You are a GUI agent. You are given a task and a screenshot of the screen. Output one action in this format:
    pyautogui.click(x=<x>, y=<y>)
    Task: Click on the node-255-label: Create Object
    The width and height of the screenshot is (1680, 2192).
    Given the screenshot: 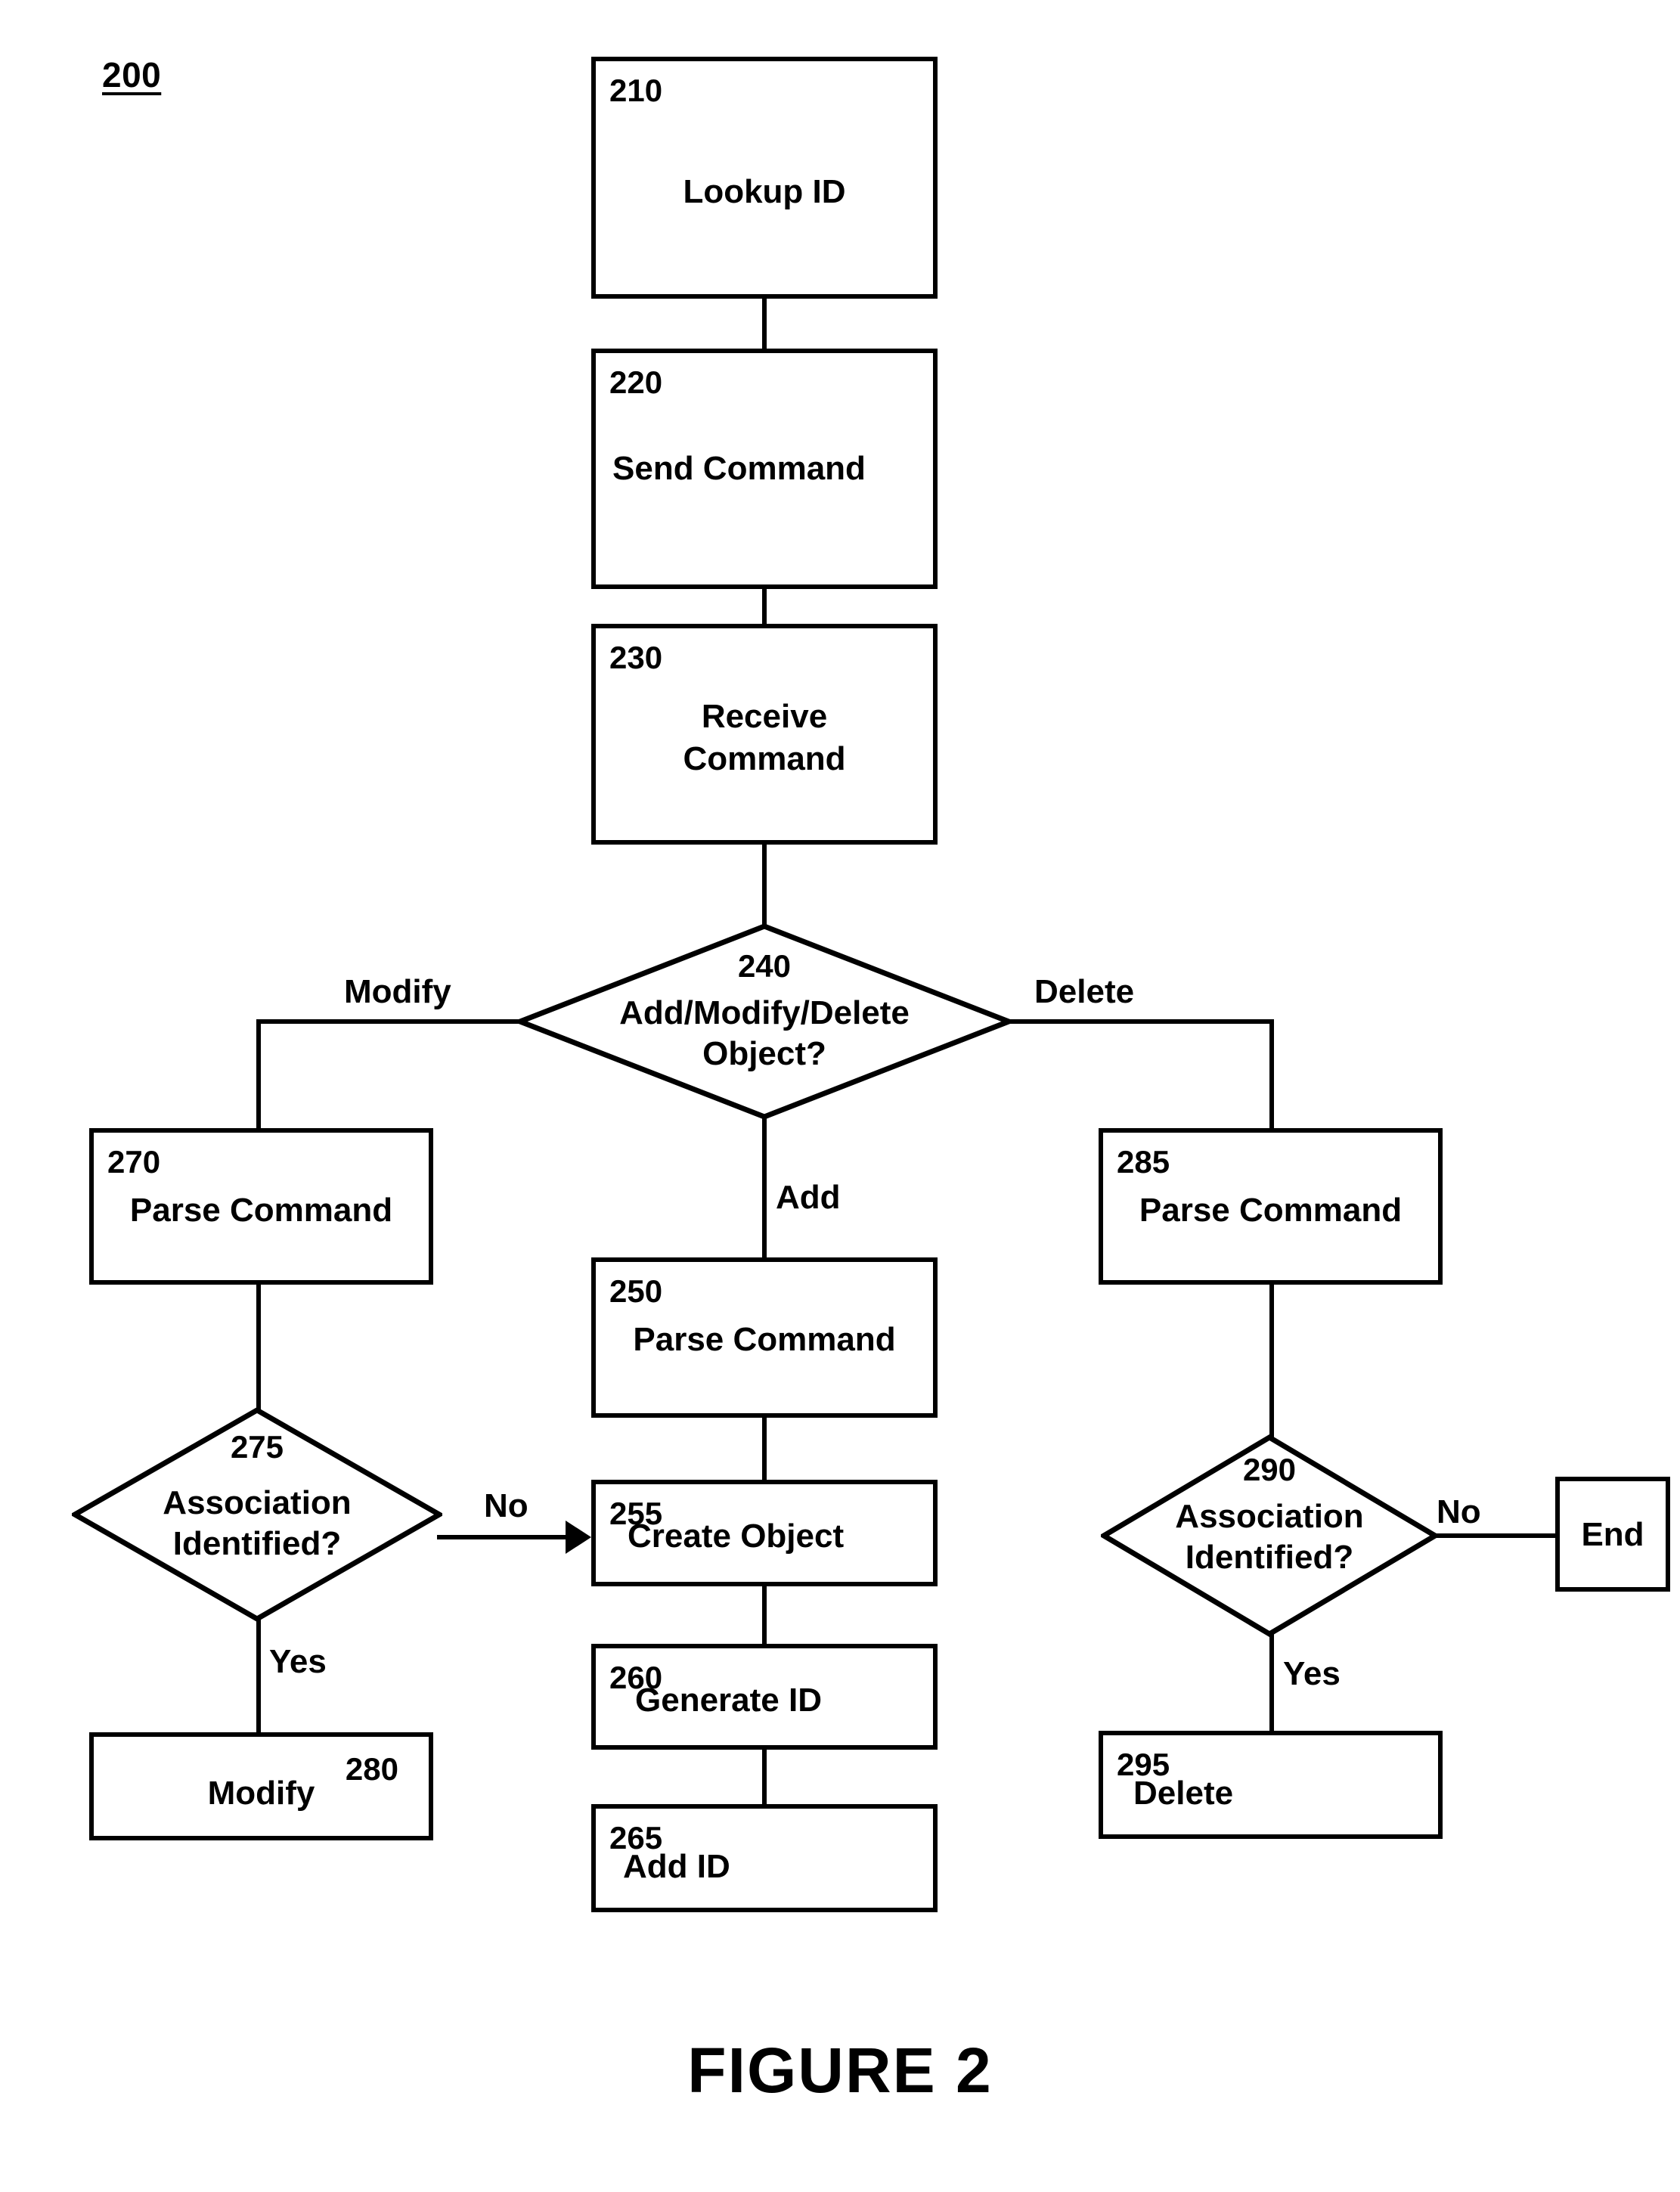 What is the action you would take?
    pyautogui.click(x=736, y=1536)
    